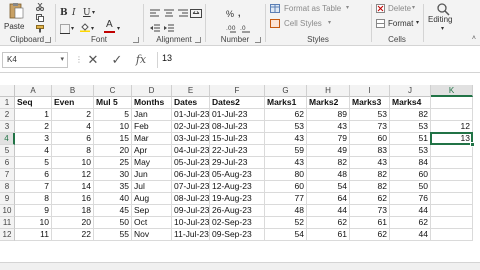 Image resolution: width=480 pixels, height=270 pixels. Describe the element at coordinates (370, 103) in the screenshot. I see `column-title-cell: Marks3` at that location.